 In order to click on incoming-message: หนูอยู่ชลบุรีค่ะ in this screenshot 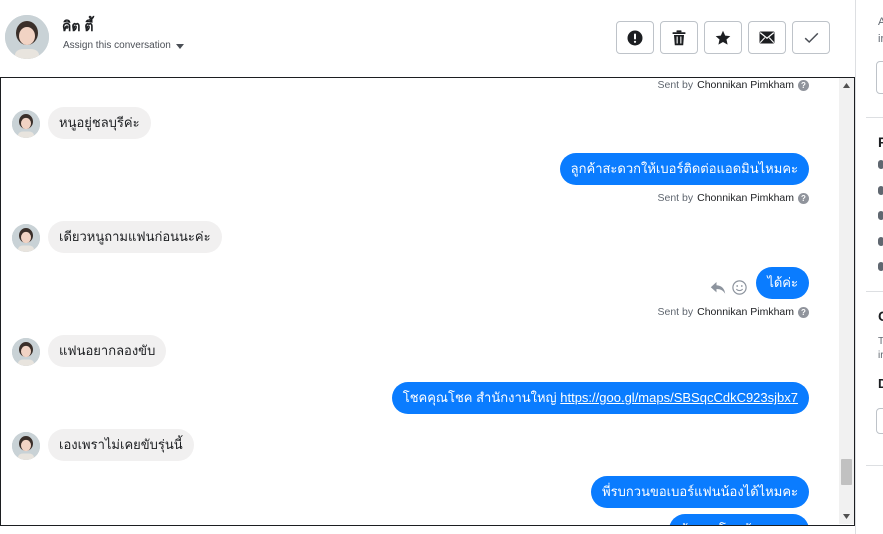, I will do `click(99, 123)`.